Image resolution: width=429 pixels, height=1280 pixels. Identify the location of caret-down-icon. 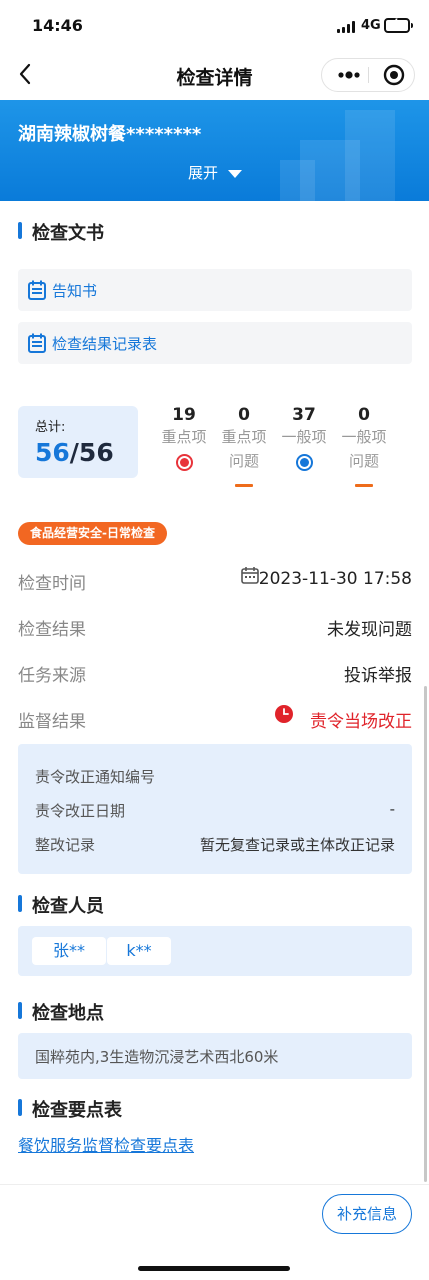
(234, 173).